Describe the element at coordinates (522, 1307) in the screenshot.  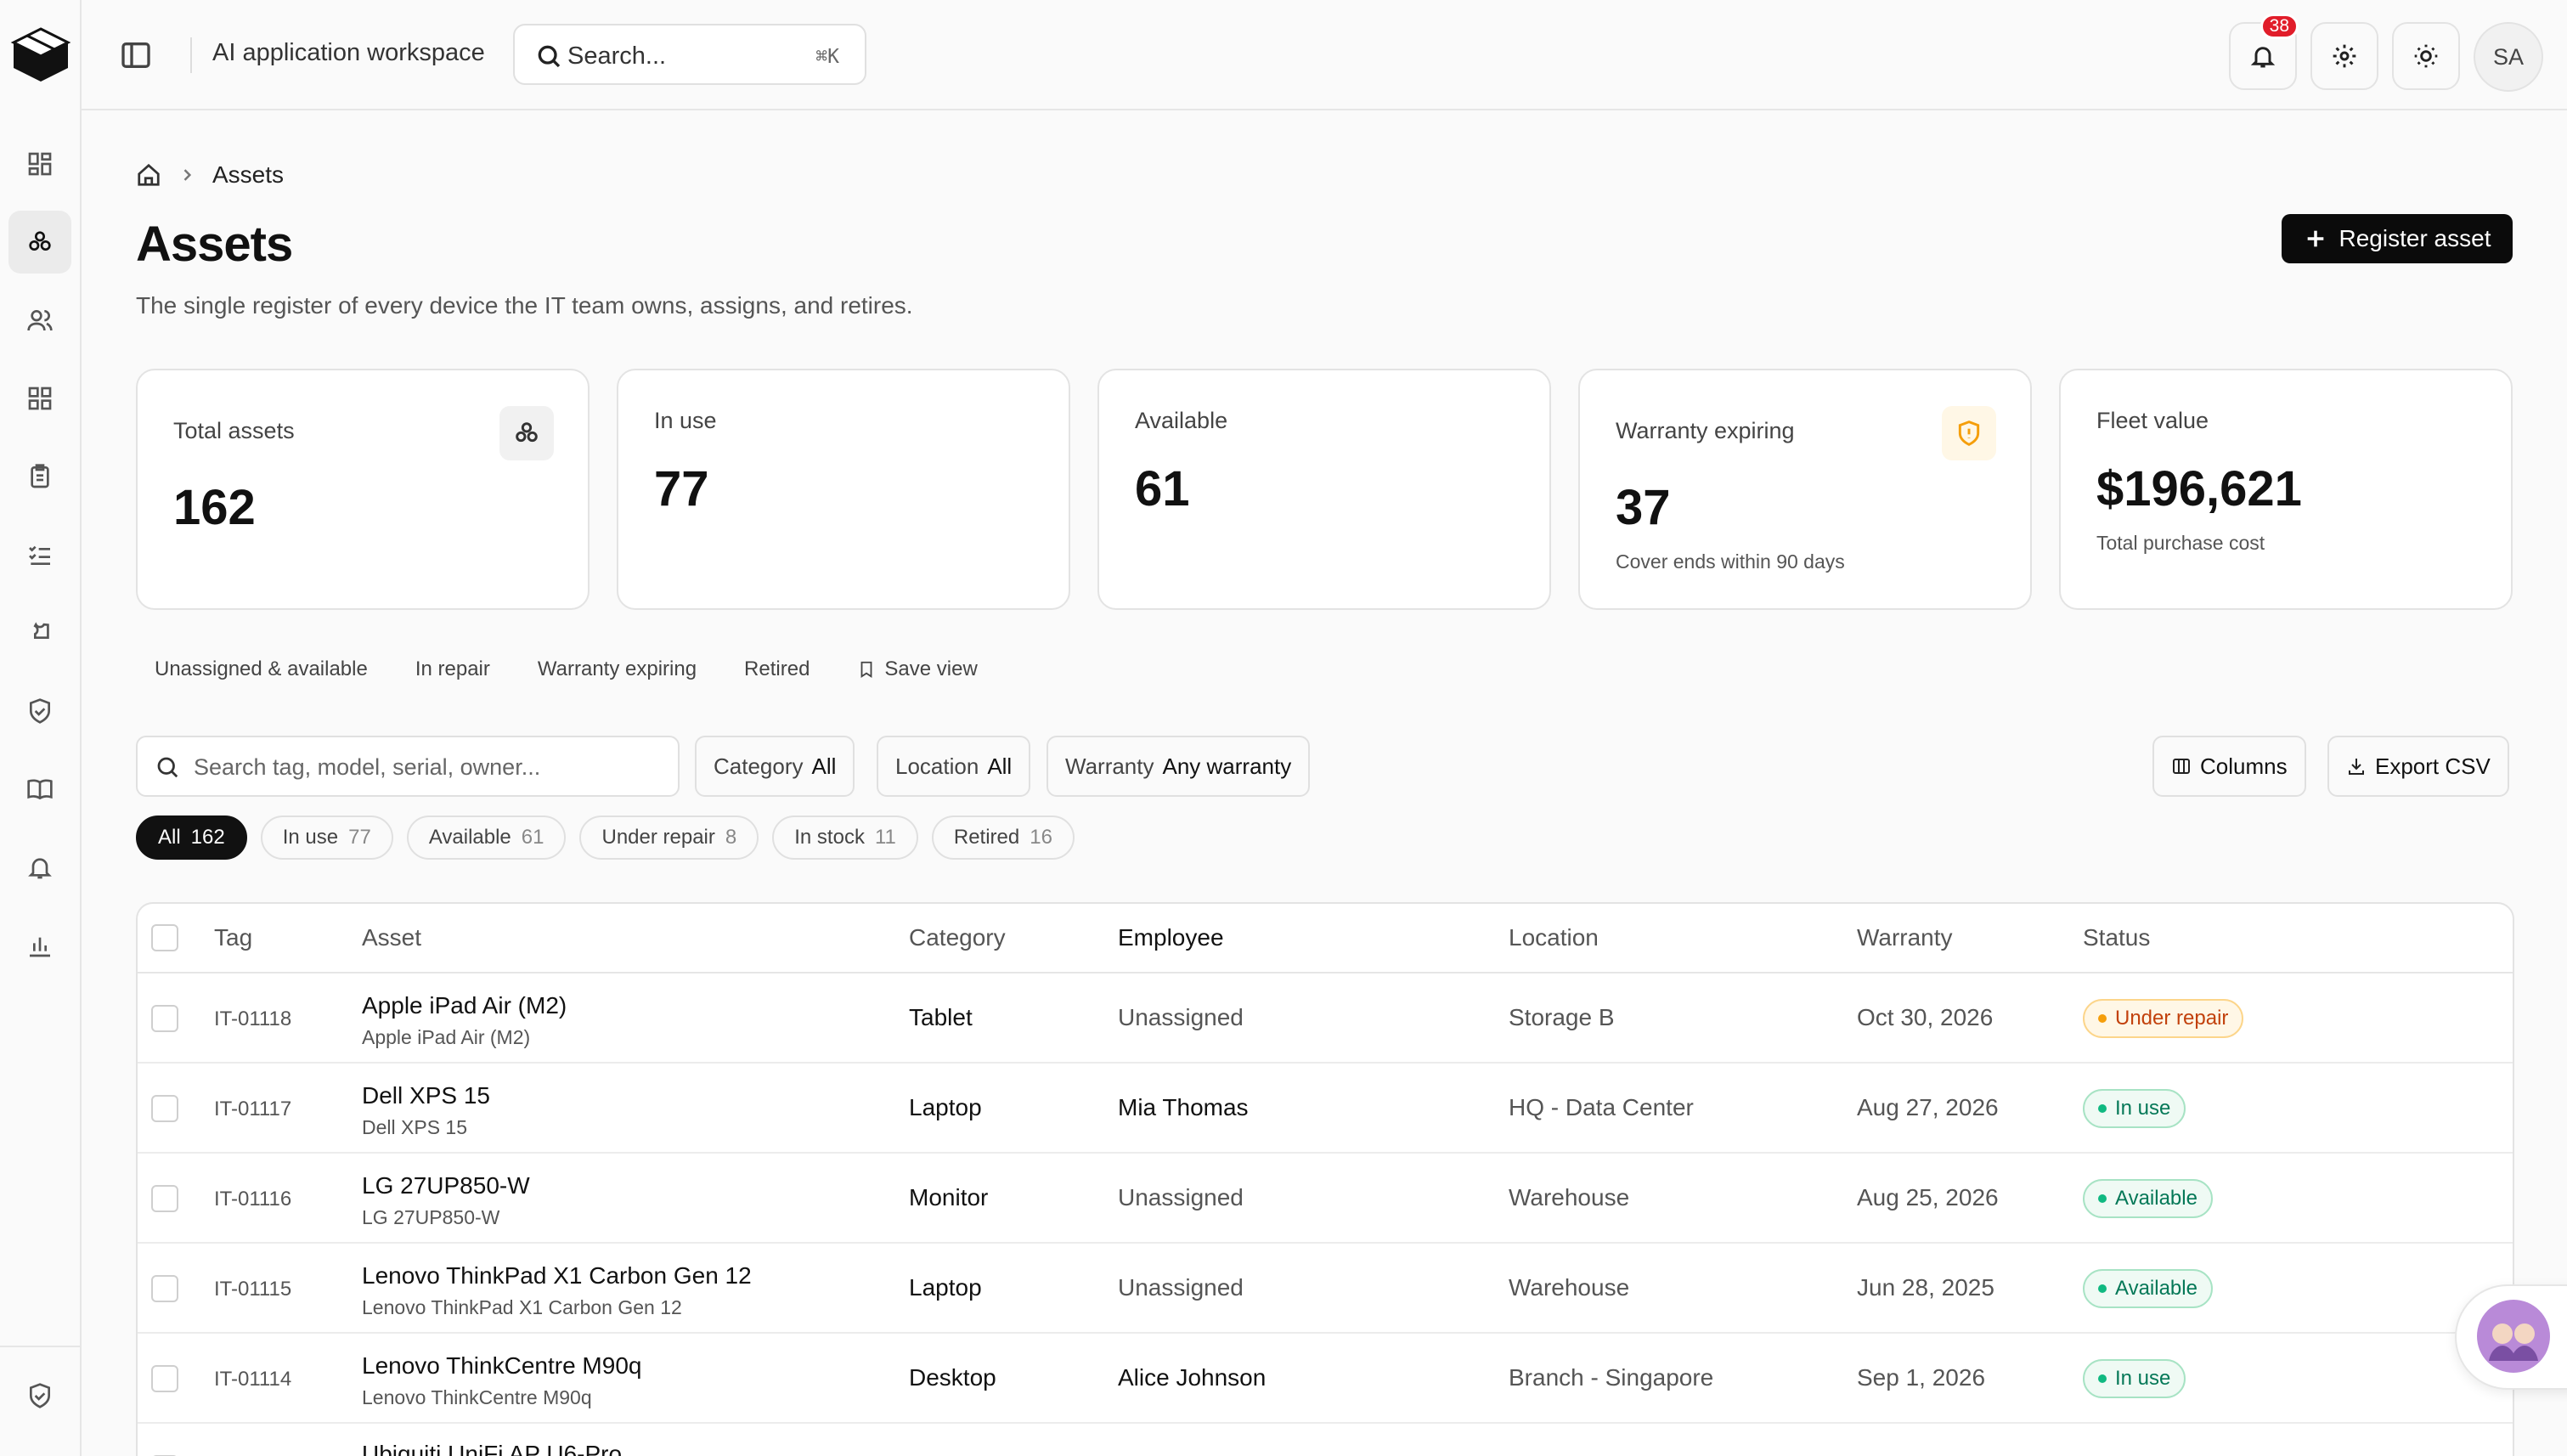
I see `asset-model: Lenovo ThinkPad X1 Carbon Gen 12` at that location.